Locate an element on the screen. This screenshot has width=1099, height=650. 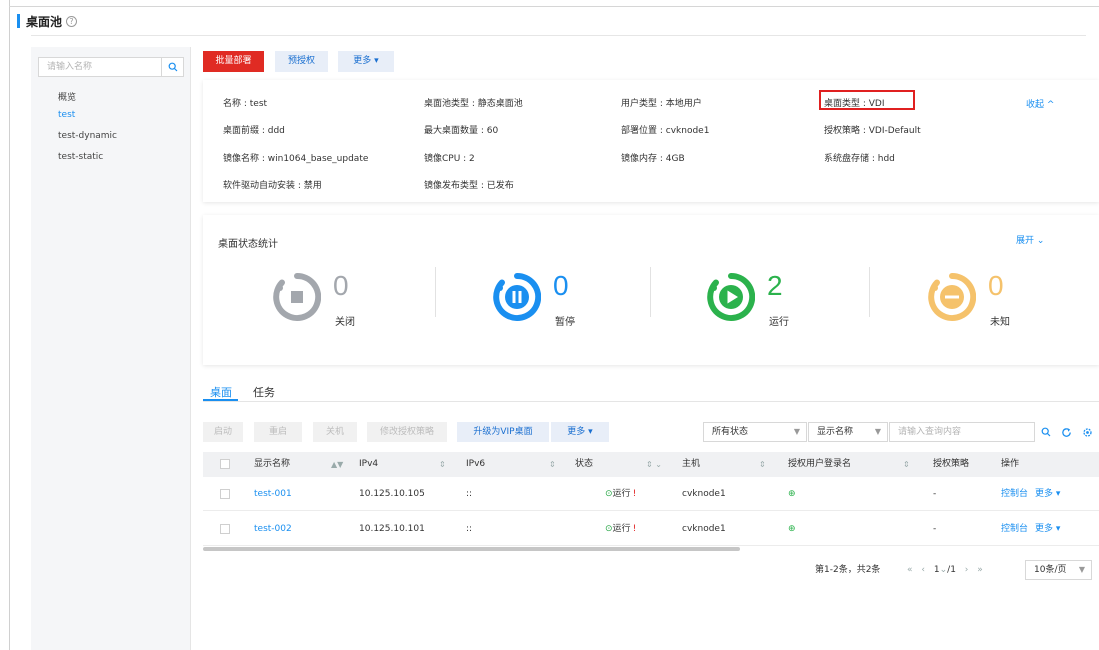
stat-unknown-count: 0 is located at coordinates (996, 285).